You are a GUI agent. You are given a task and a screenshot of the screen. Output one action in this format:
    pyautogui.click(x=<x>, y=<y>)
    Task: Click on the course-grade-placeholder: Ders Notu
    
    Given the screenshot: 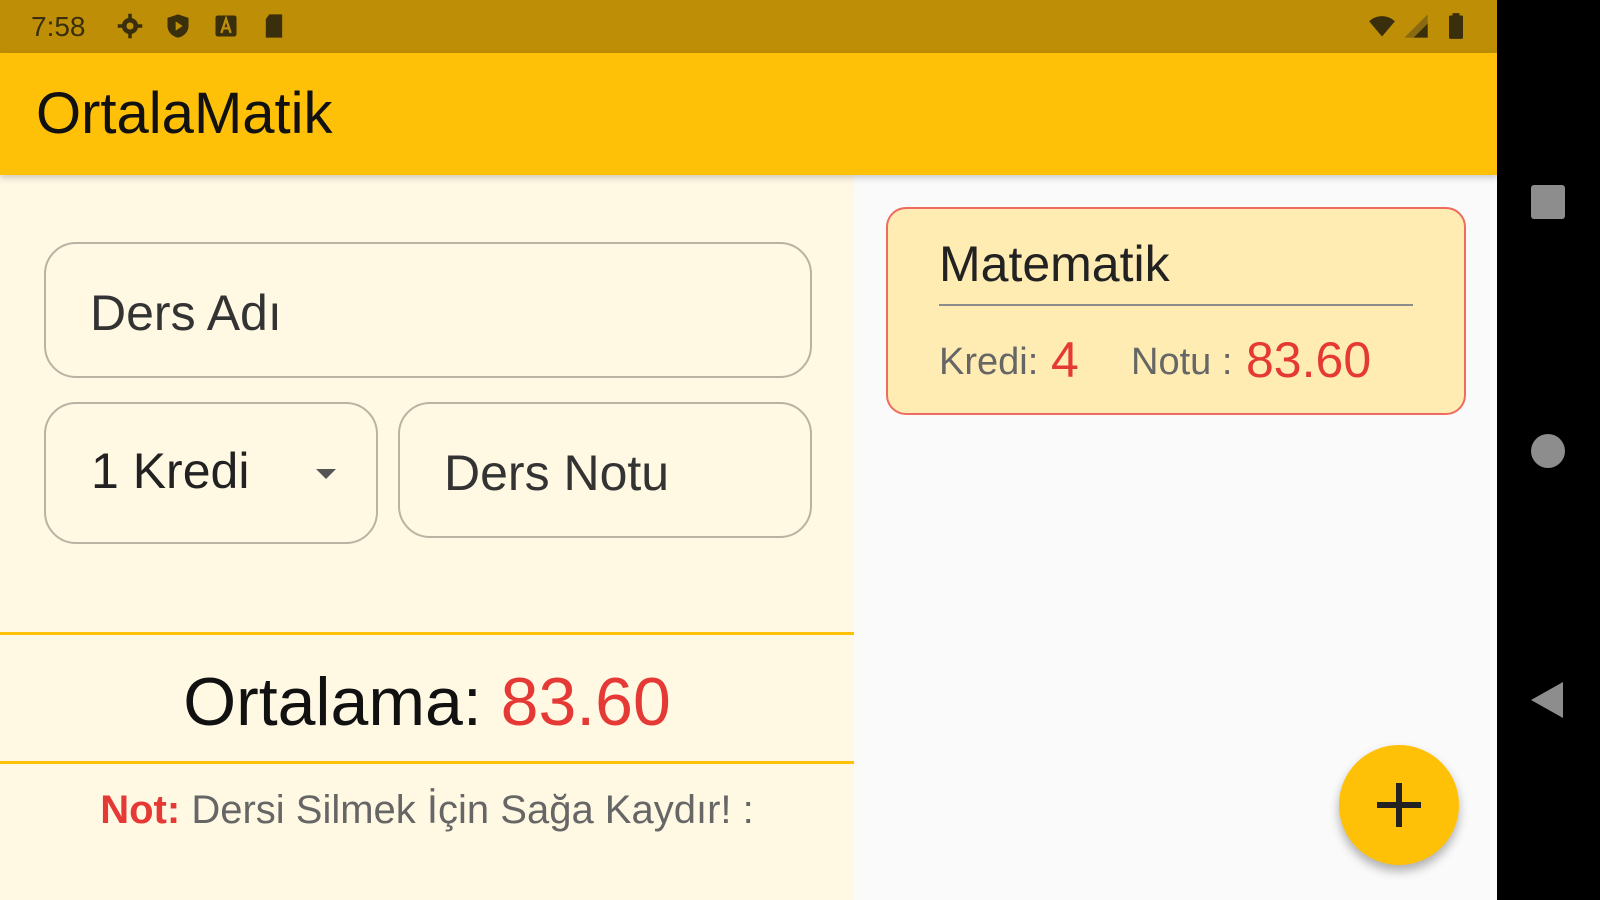 What is the action you would take?
    pyautogui.click(x=557, y=473)
    